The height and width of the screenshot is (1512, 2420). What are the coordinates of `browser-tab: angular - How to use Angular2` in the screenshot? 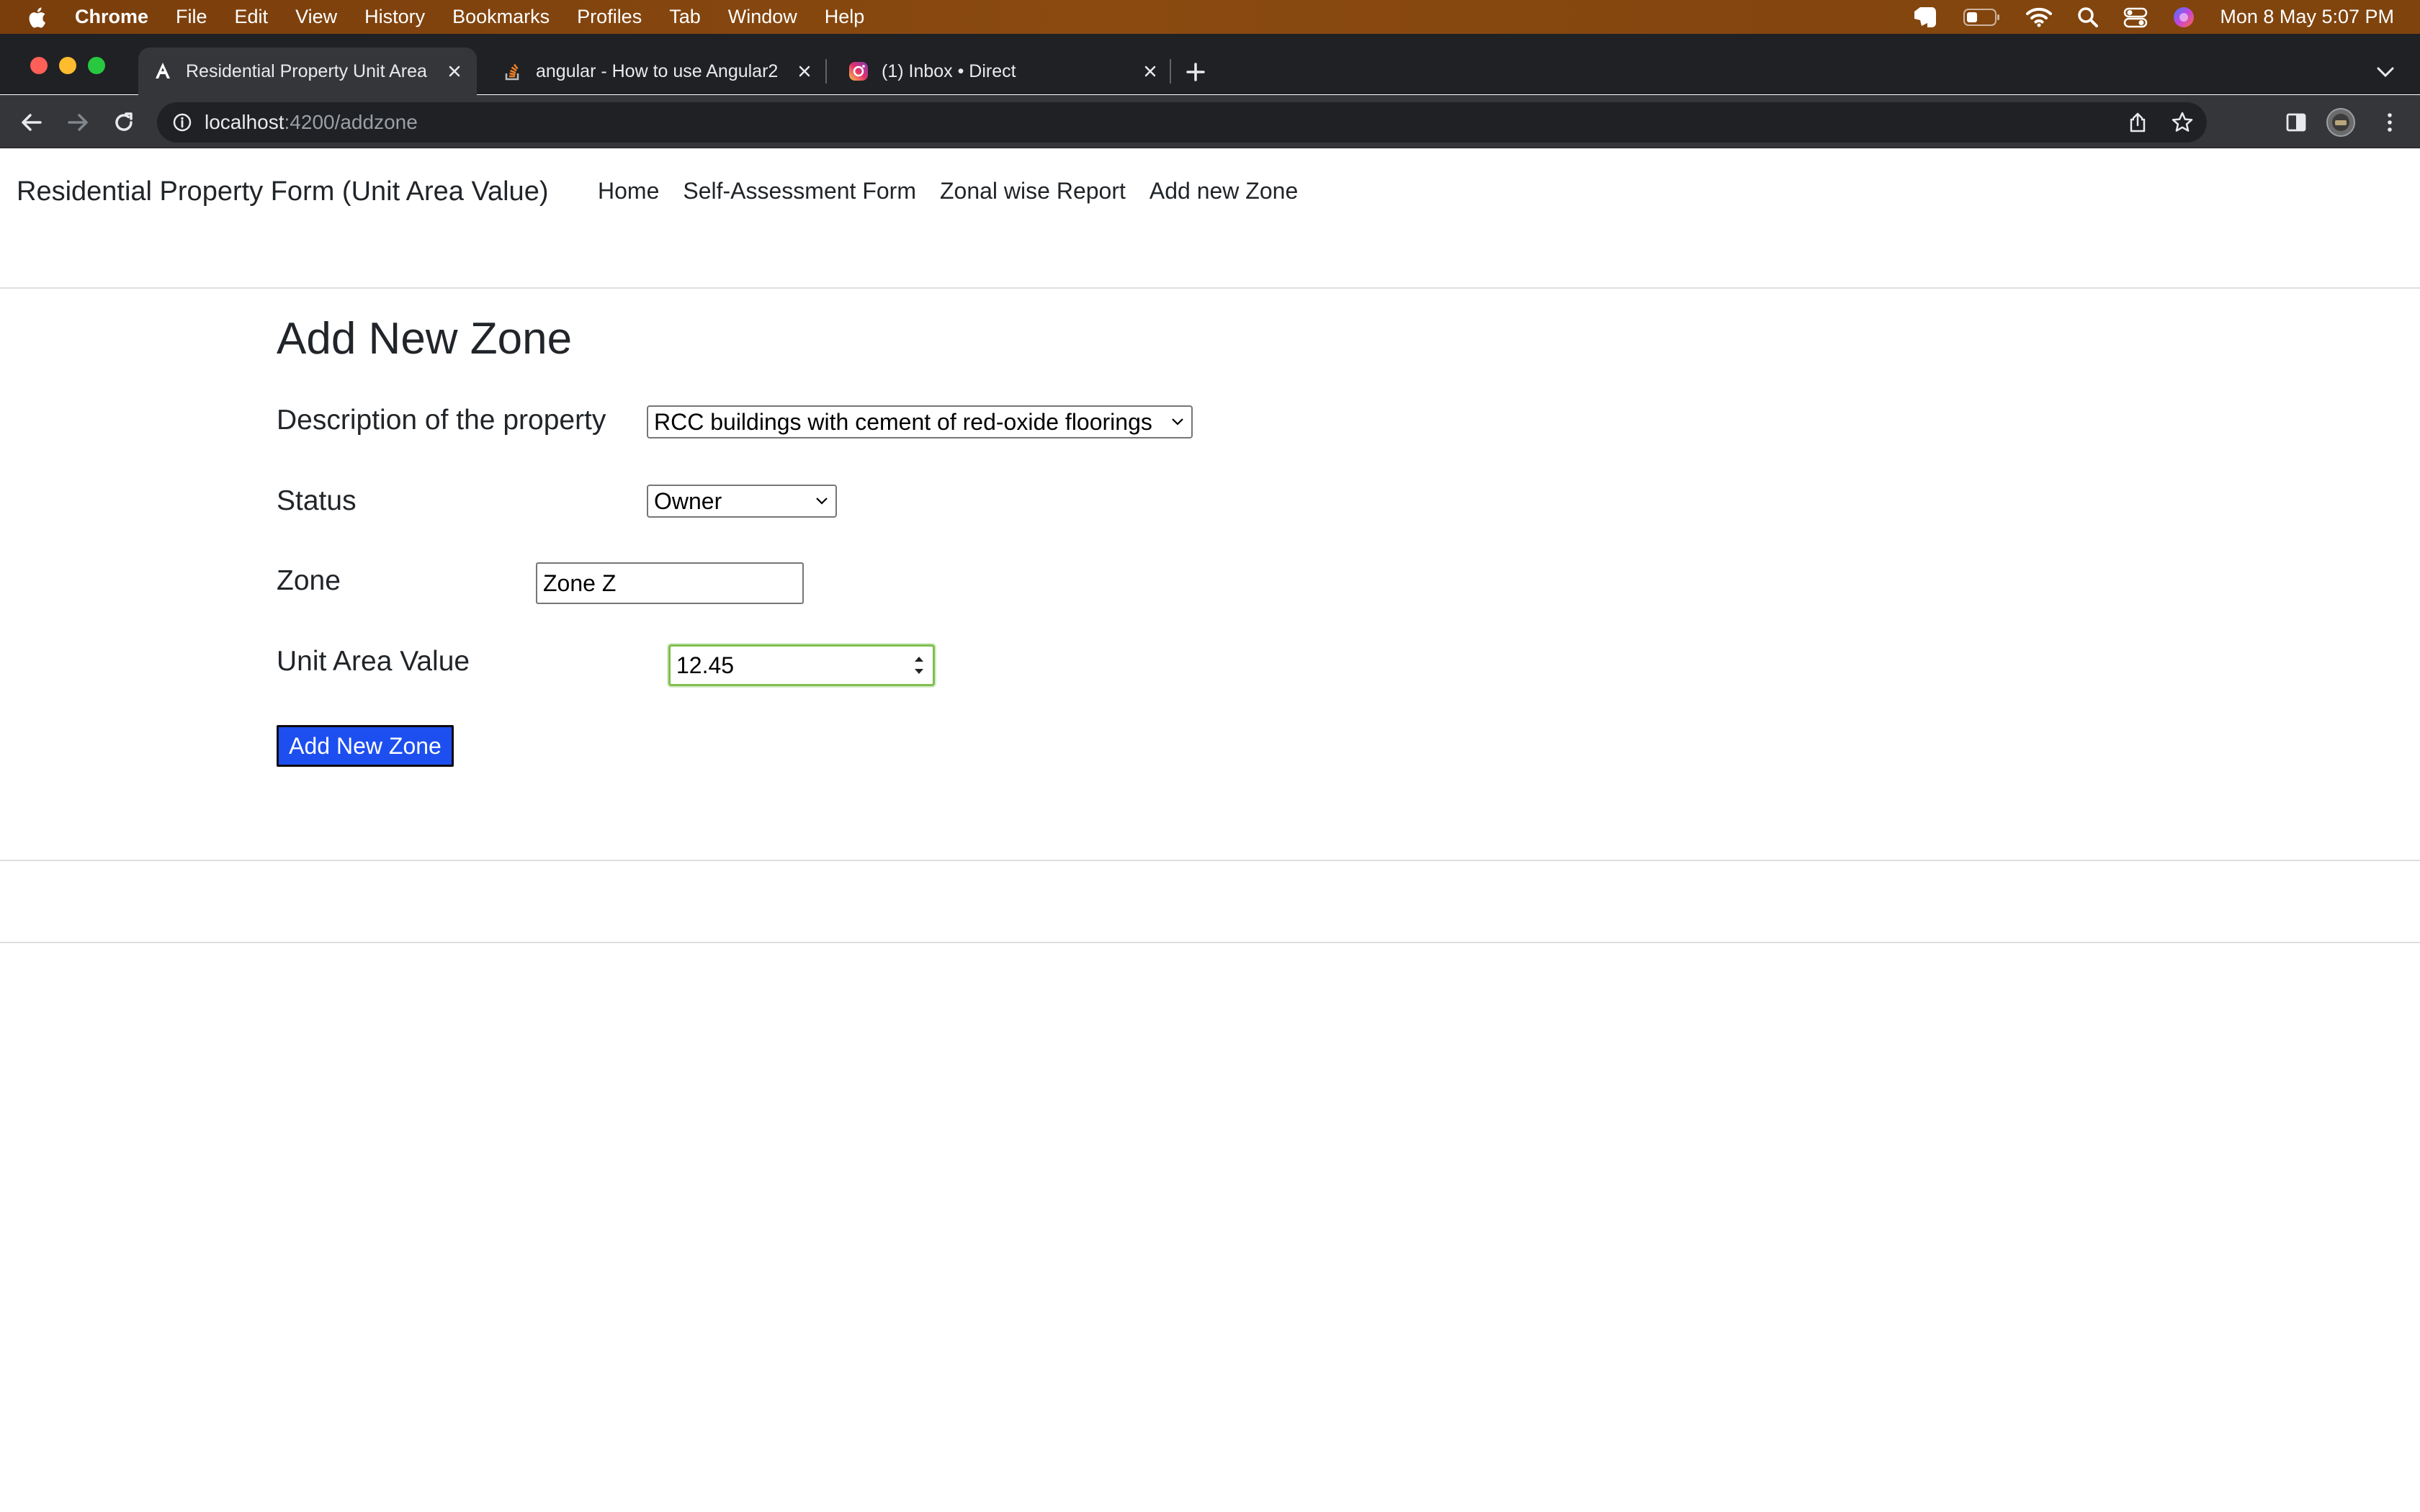 It's located at (657, 71).